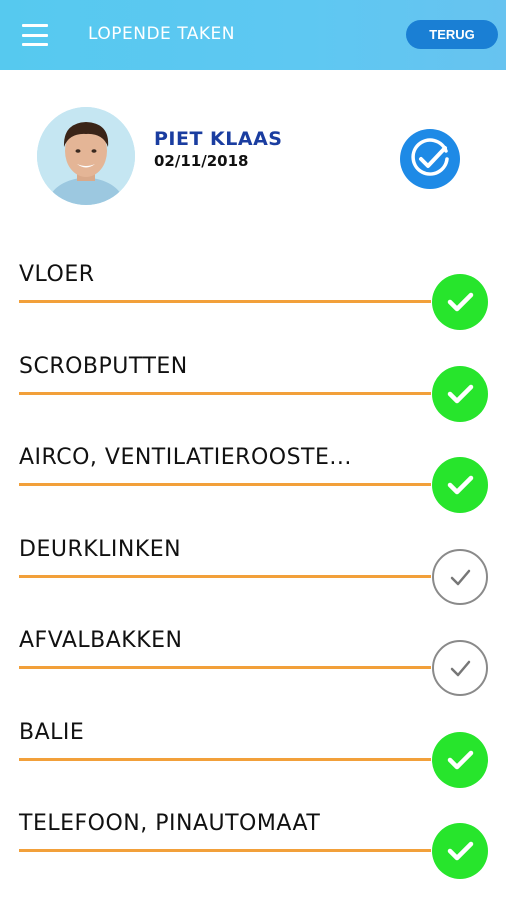 The height and width of the screenshot is (900, 506). I want to click on person-photo-icon, so click(86, 156).